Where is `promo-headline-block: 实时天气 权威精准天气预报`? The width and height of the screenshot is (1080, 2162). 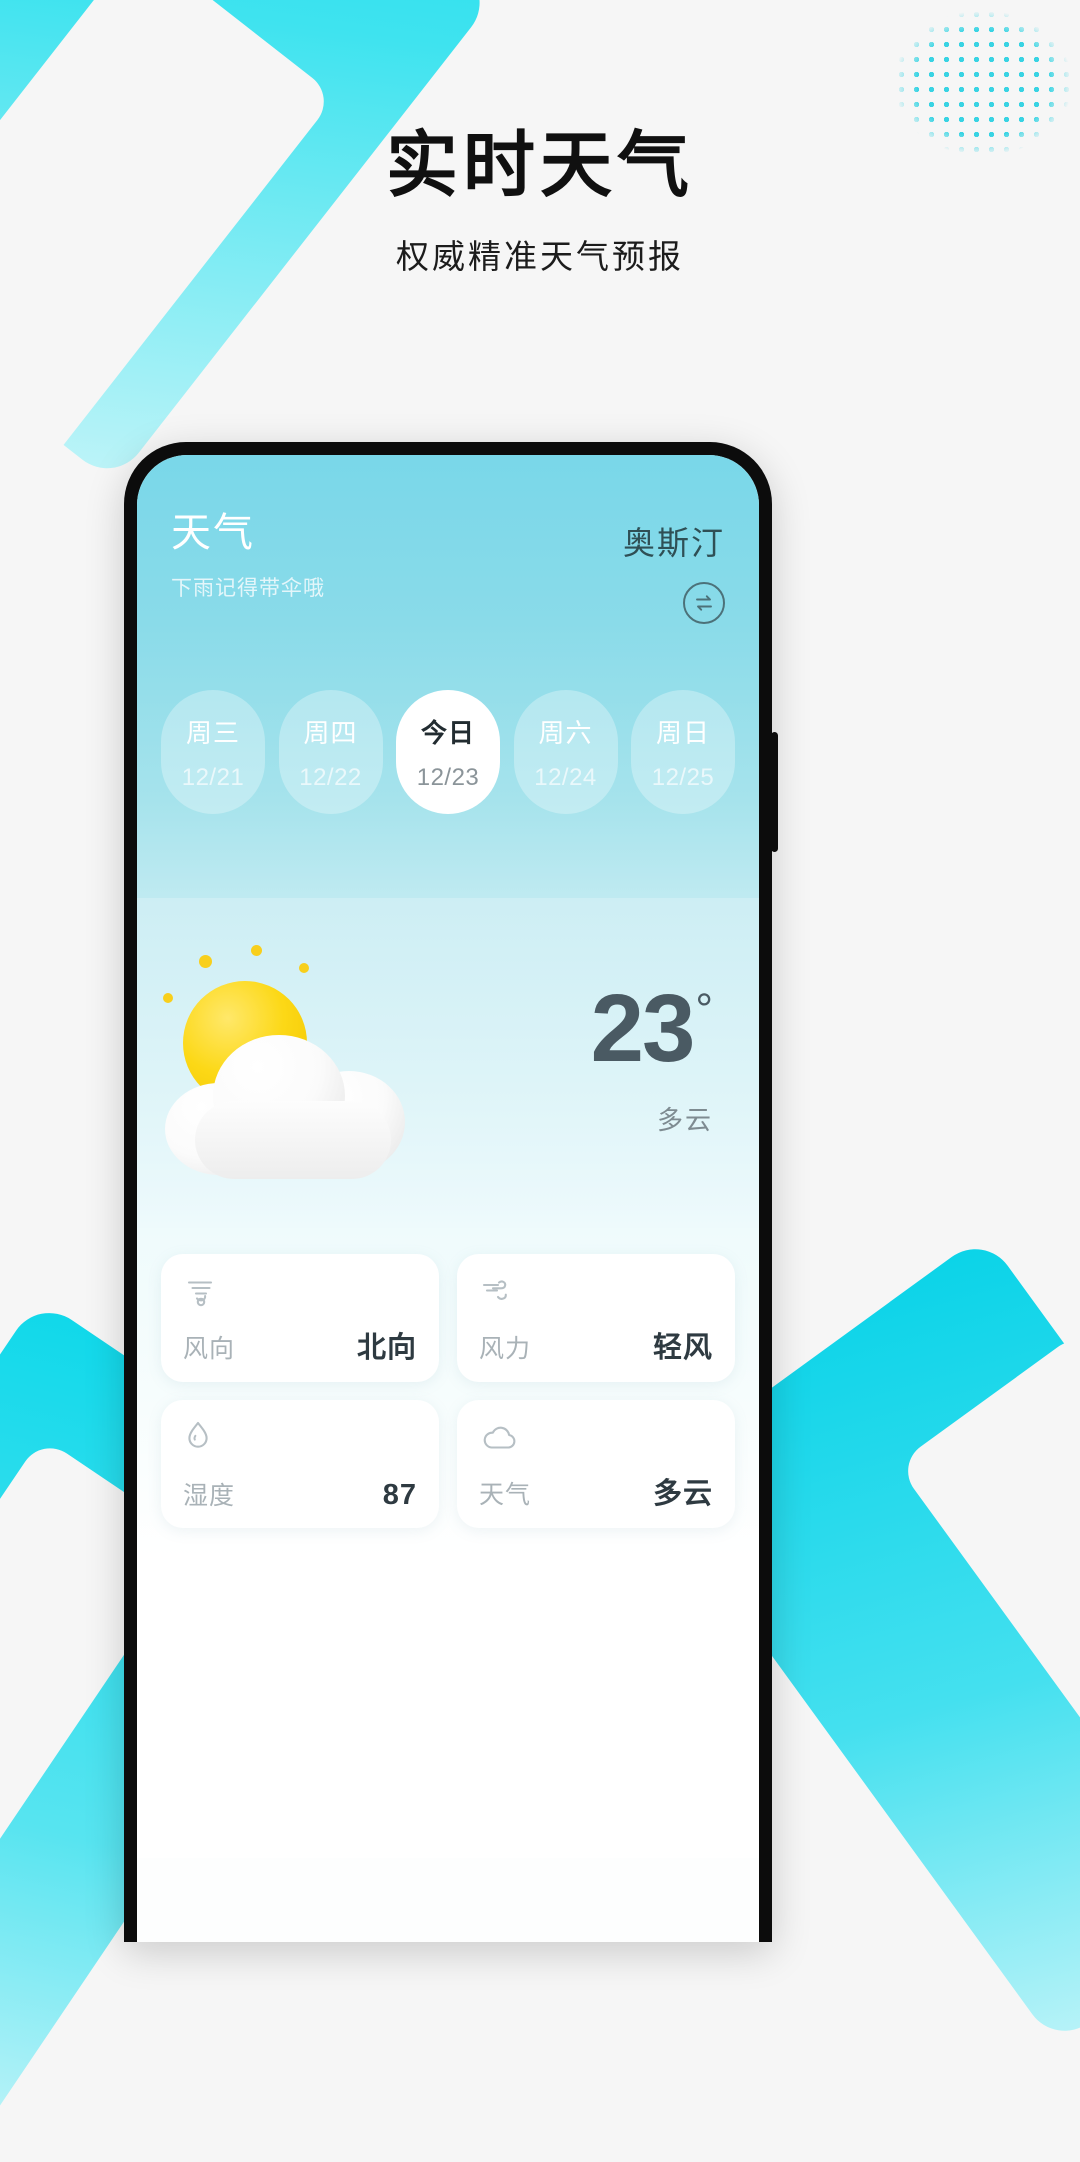 promo-headline-block: 实时天气 权威精准天气预报 is located at coordinates (540, 202).